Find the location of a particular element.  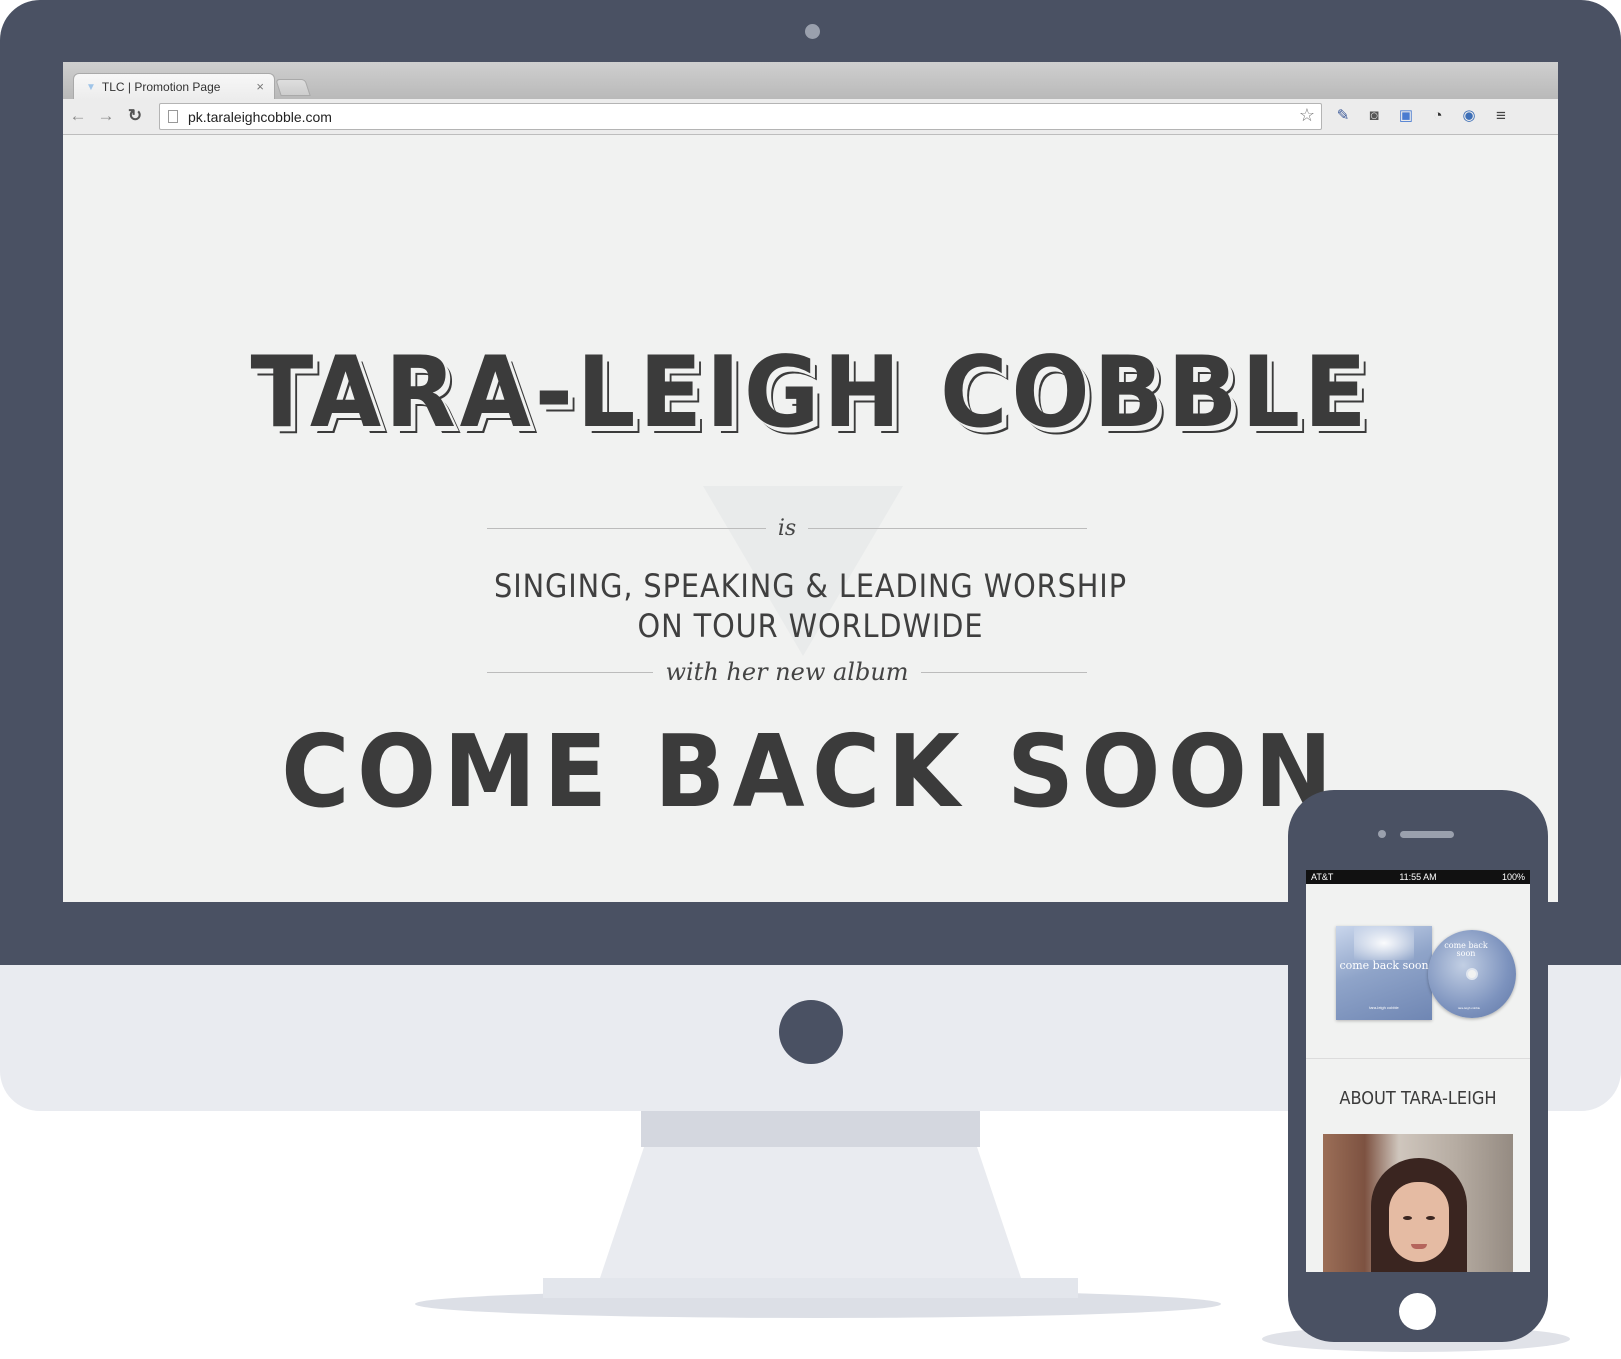

cover-glow is located at coordinates (1384, 943).